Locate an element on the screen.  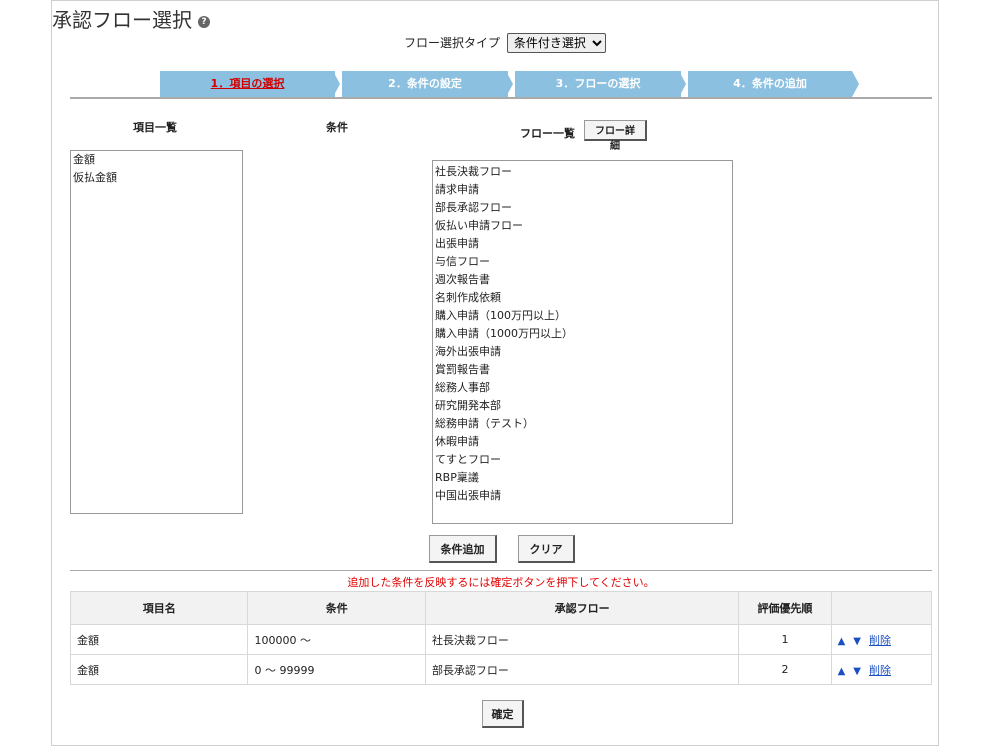
step-1-label: 1．項目の選択 is located at coordinates (247, 83).